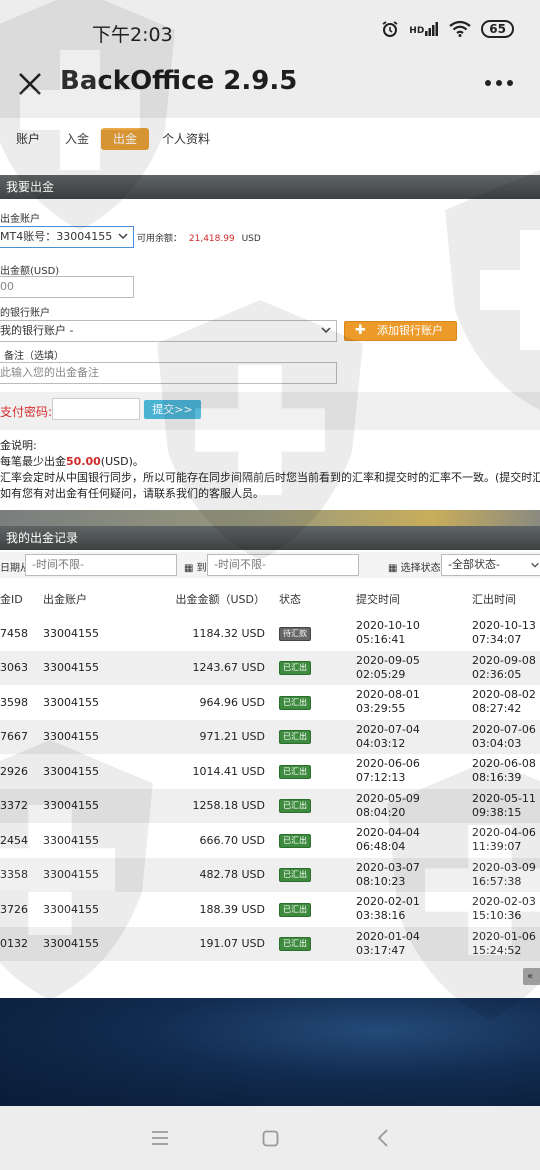  Describe the element at coordinates (26, 412) in the screenshot. I see `pay-password-label: 支付密码:` at that location.